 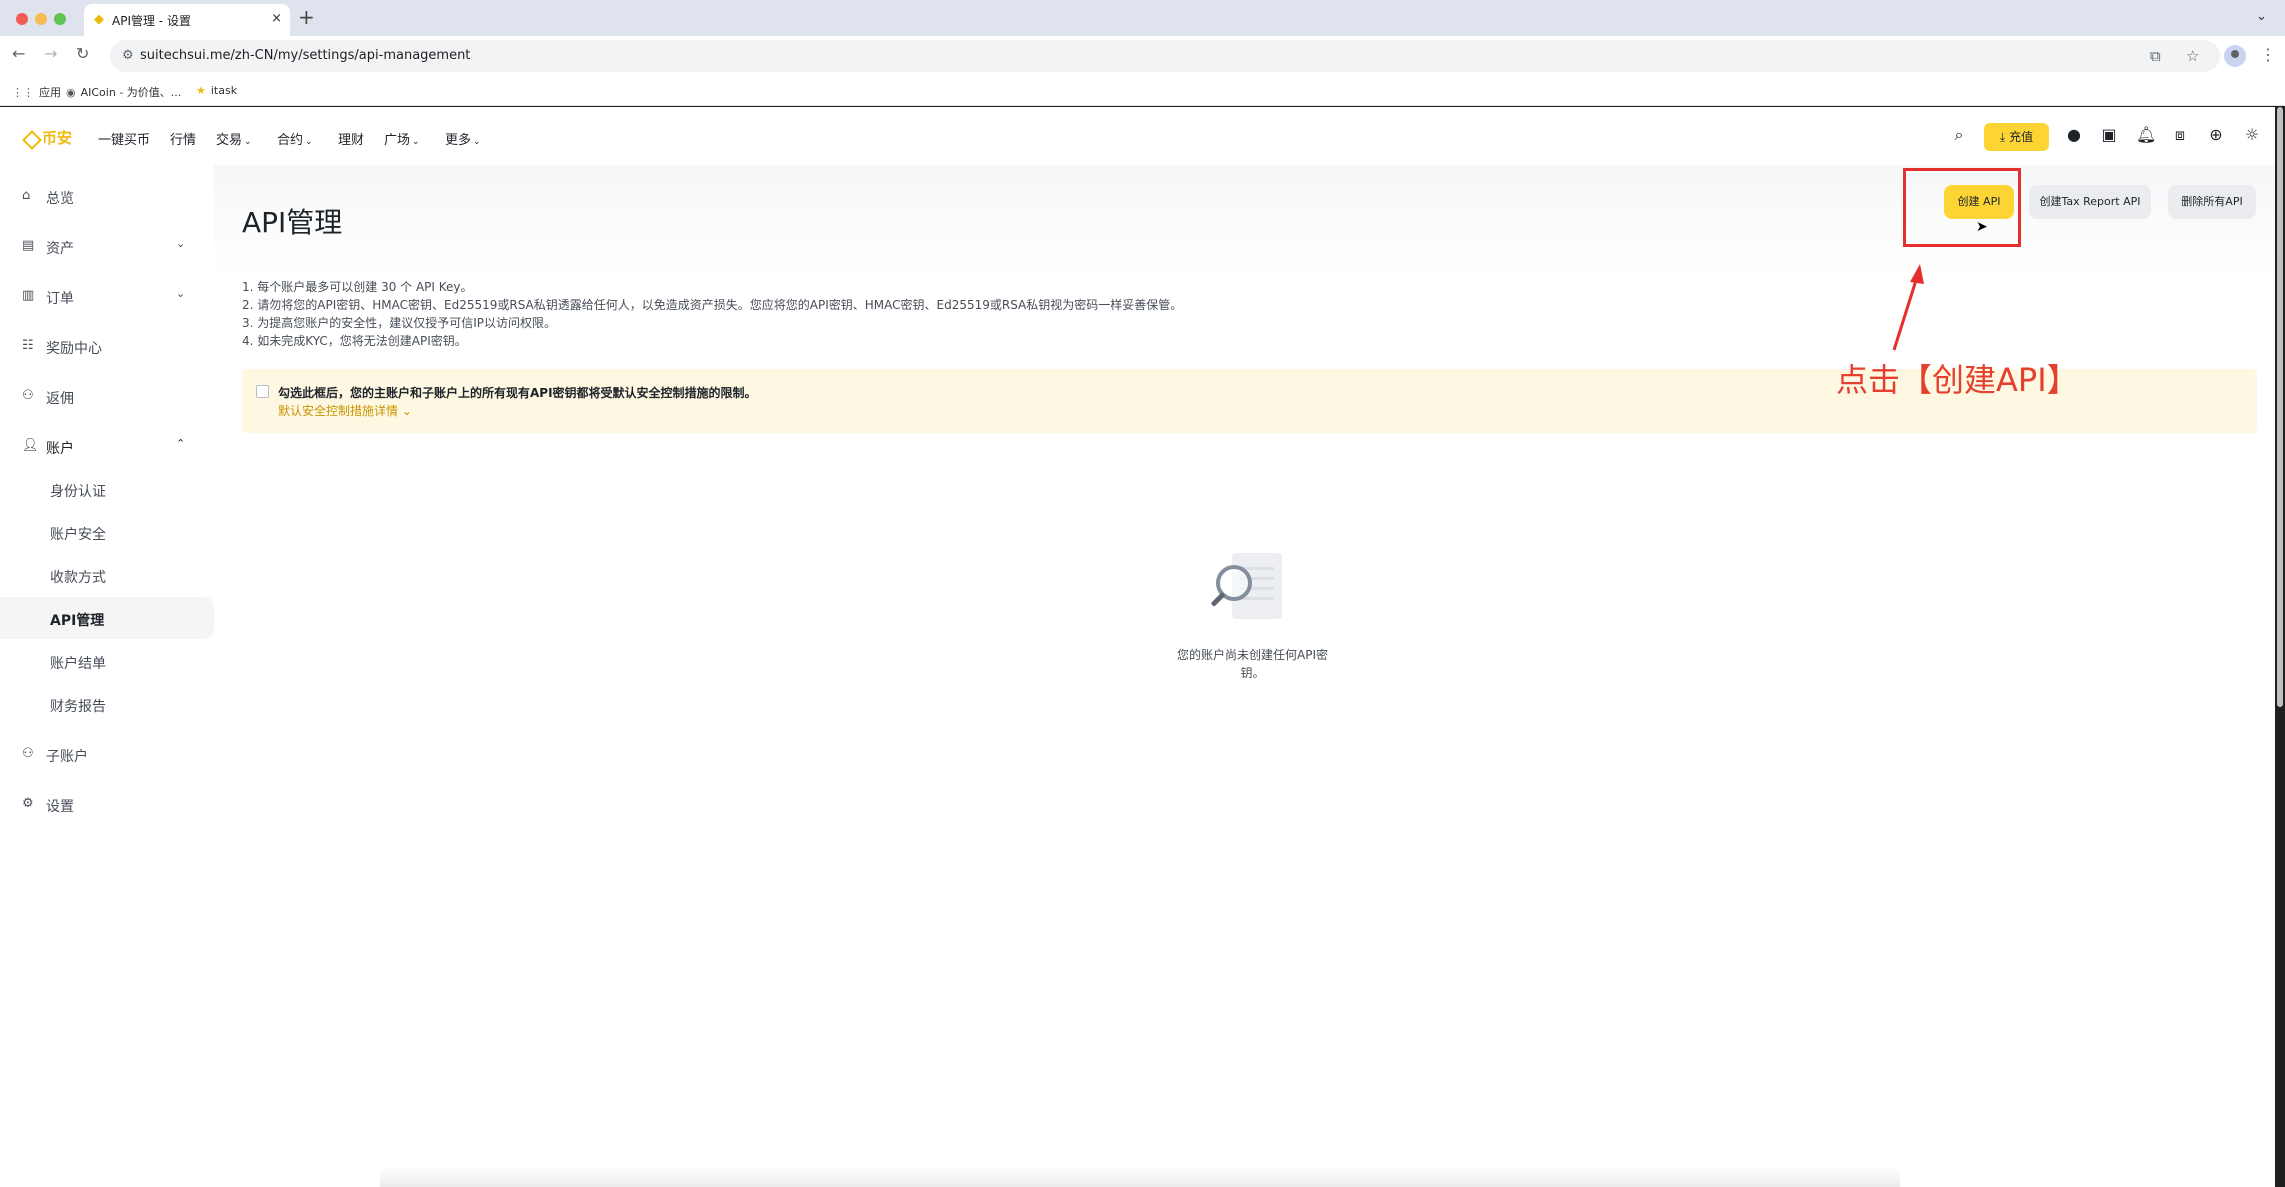 What do you see at coordinates (41, 19) in the screenshot?
I see `window-minimize-button` at bounding box center [41, 19].